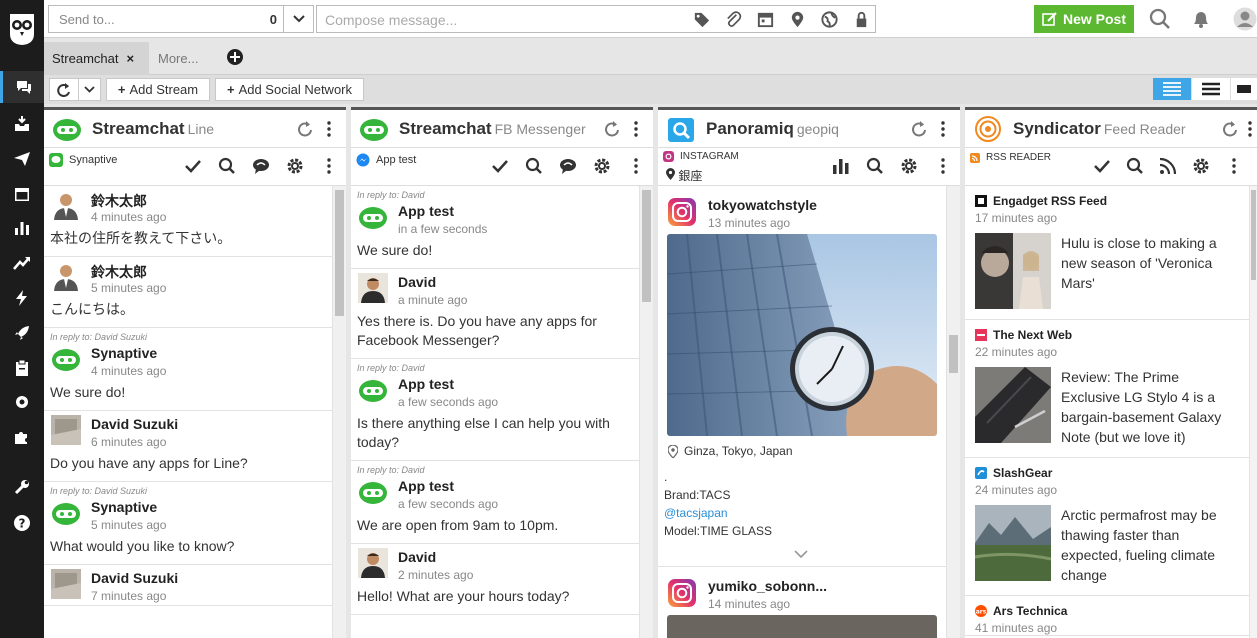 The width and height of the screenshot is (1257, 638). Describe the element at coordinates (801, 513) in the screenshot. I see `caption-mention-link: @tacsjapan` at that location.